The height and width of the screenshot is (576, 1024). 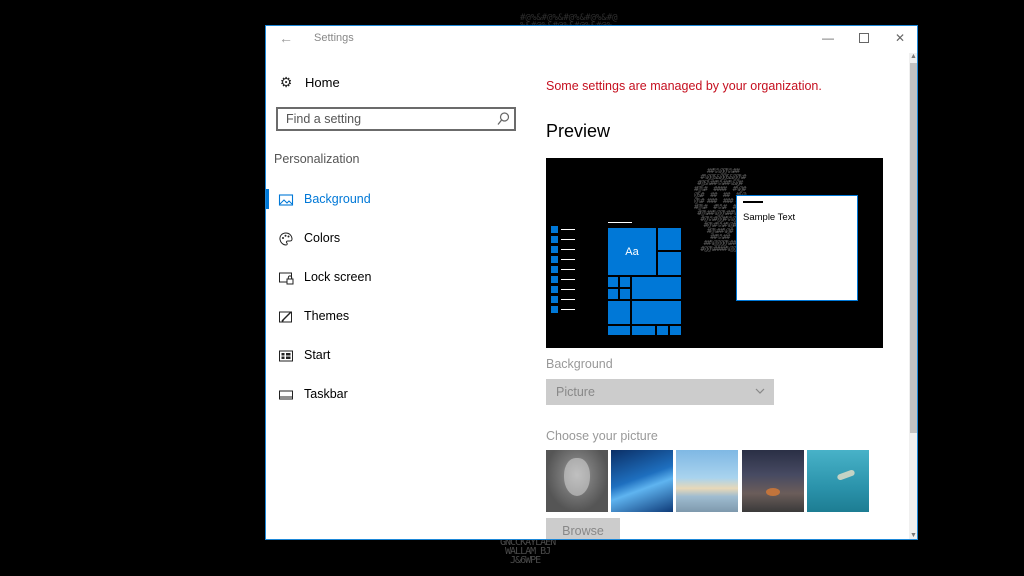 I want to click on sidebar-item-background: Background, so click(x=391, y=200).